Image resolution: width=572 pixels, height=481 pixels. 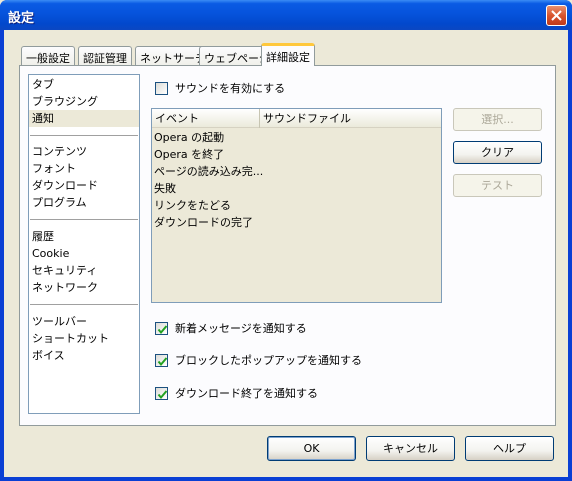 What do you see at coordinates (84, 270) in the screenshot?
I see `category-item-security: セキュリティ` at bounding box center [84, 270].